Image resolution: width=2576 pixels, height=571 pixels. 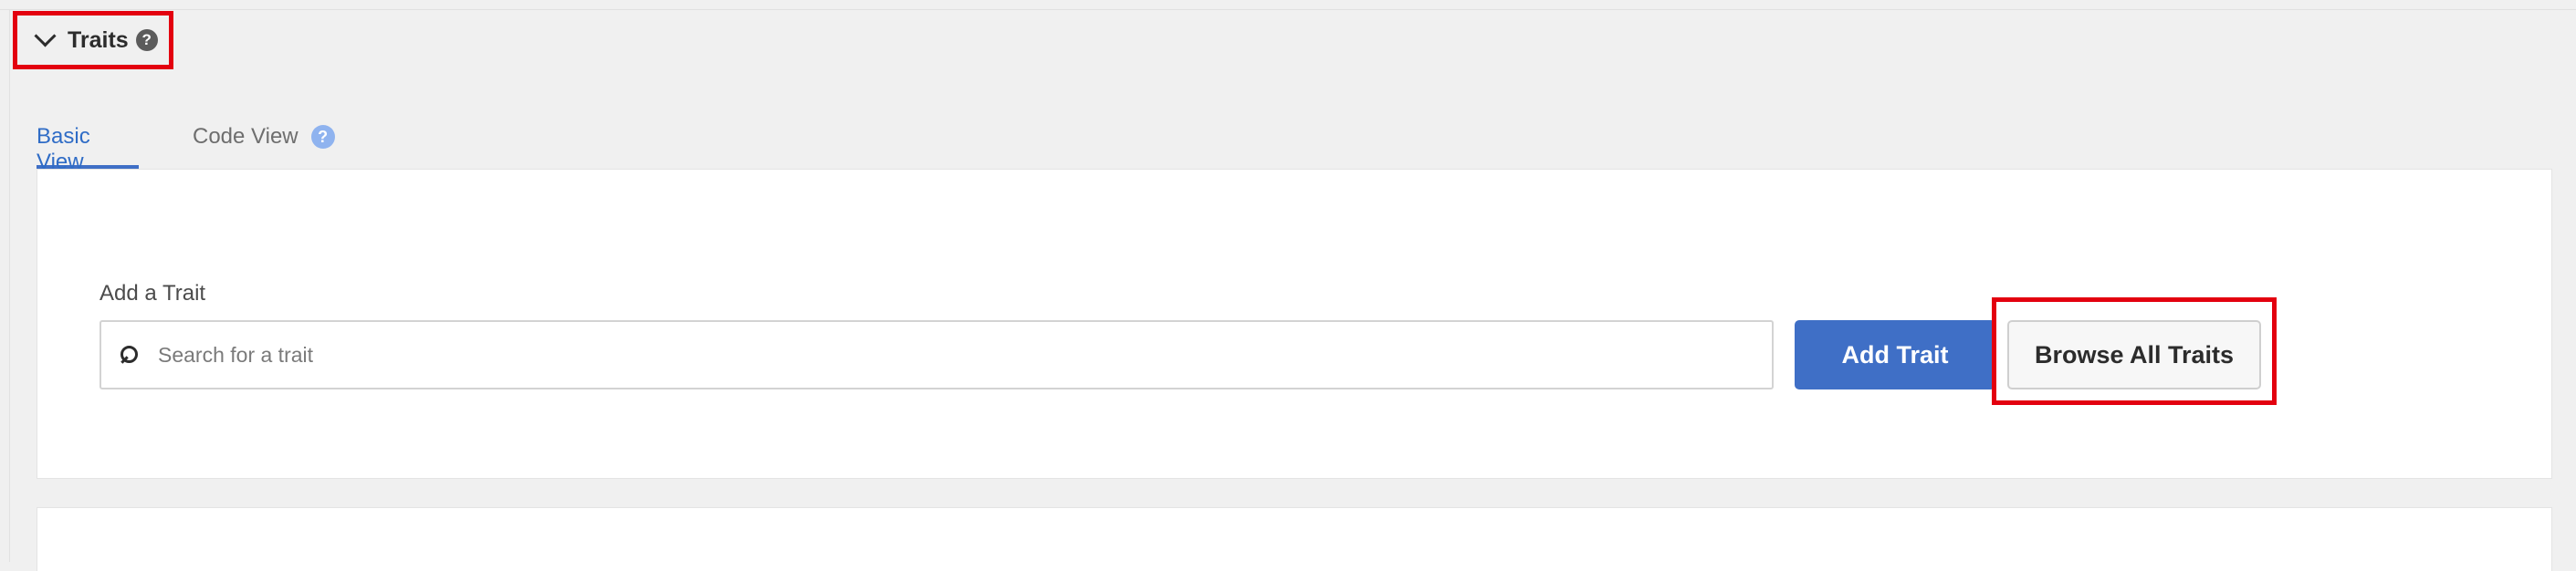 What do you see at coordinates (10, 285) in the screenshot?
I see `left-divider` at bounding box center [10, 285].